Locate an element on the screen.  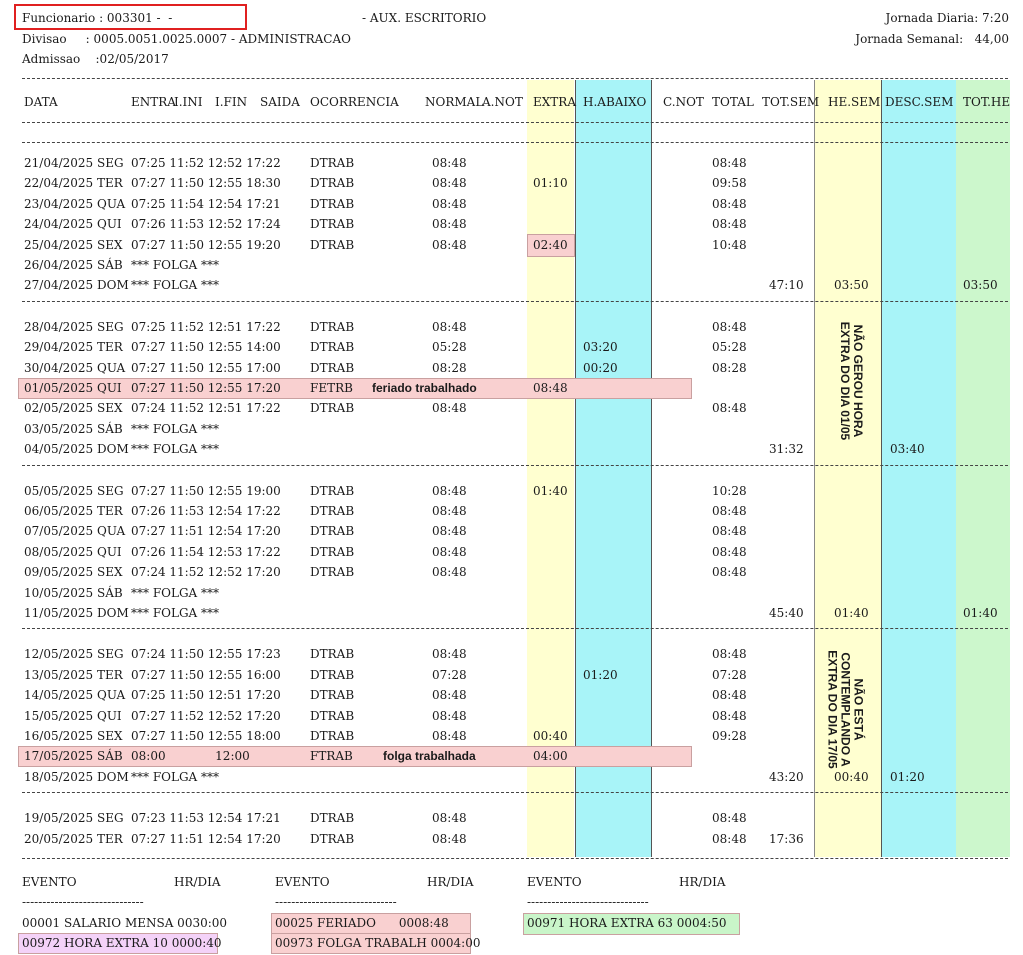
time-cells: 07:24 11:52 12:51 17:22 is located at coordinates (206, 408).